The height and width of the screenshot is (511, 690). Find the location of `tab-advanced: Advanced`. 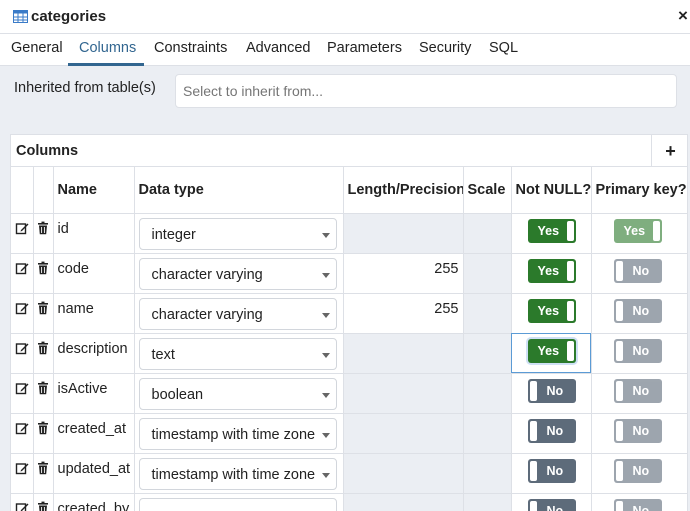

tab-advanced: Advanced is located at coordinates (278, 48).